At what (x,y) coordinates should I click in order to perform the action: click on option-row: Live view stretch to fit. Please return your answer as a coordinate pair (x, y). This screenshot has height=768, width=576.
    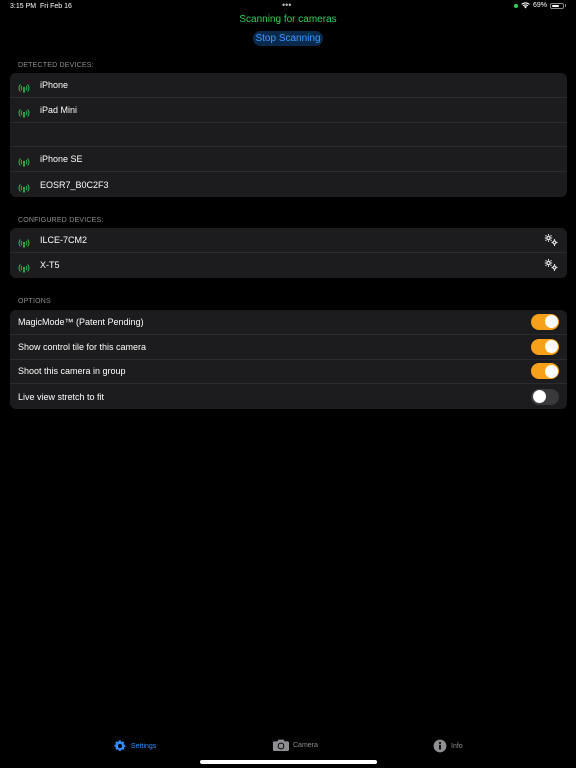
    Looking at the image, I should click on (288, 396).